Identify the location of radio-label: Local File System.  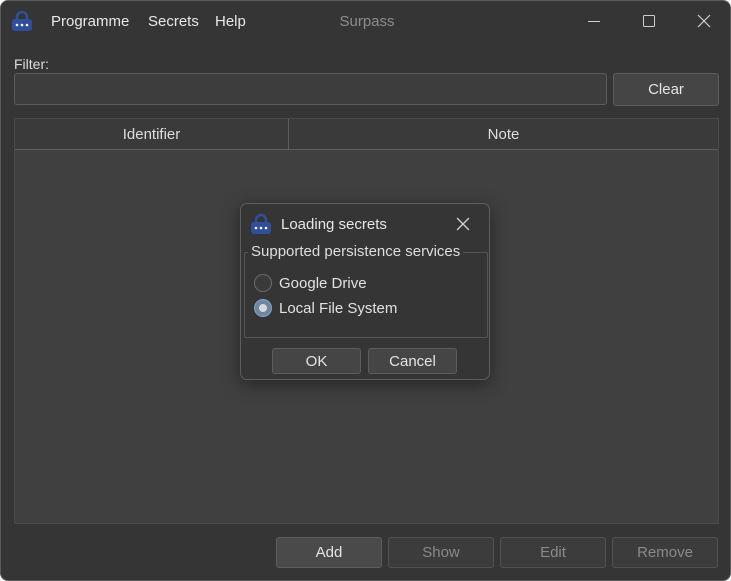
(338, 308).